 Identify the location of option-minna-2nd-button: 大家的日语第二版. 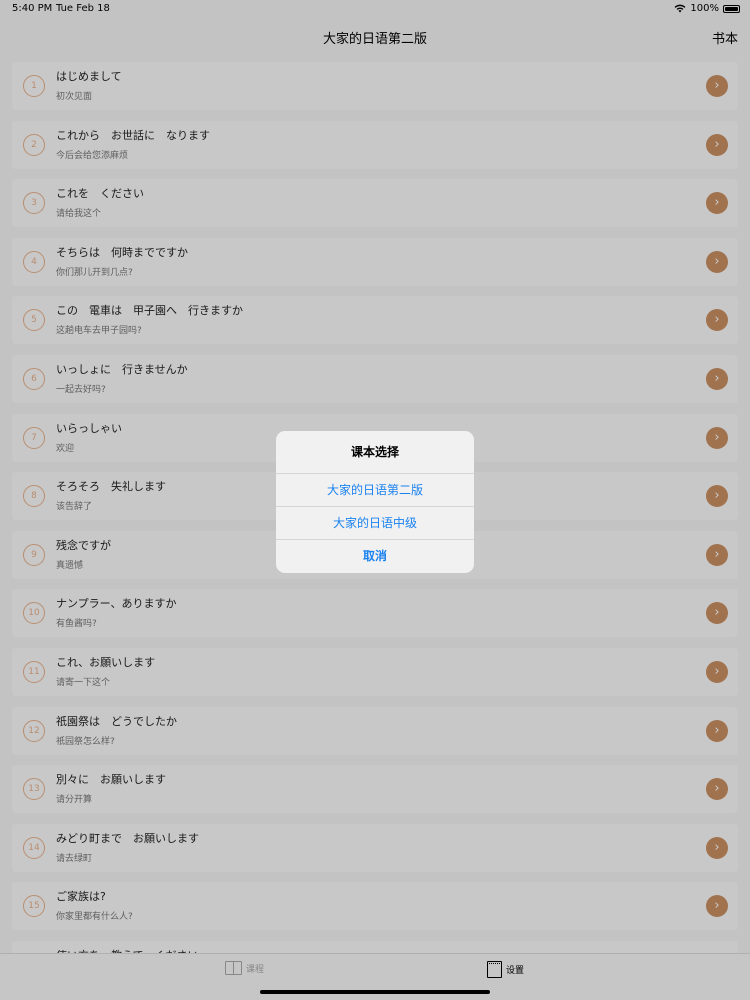
(375, 490).